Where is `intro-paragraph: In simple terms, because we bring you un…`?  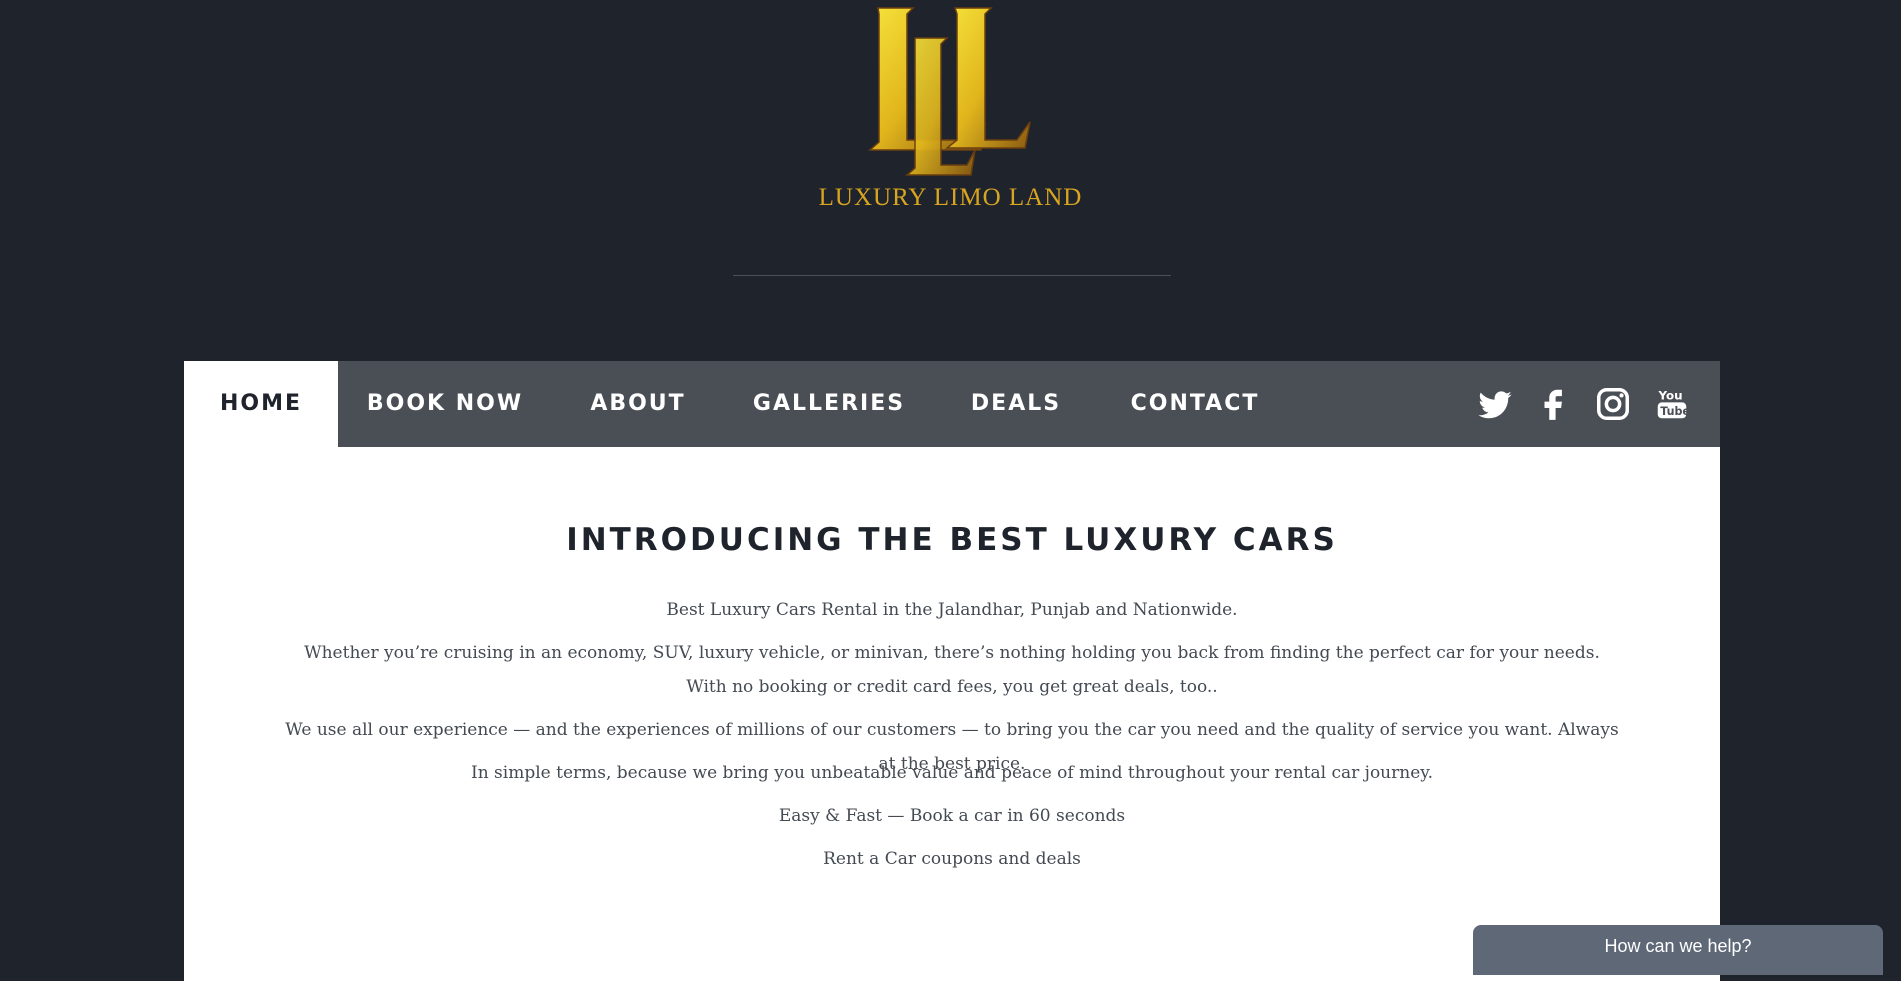 intro-paragraph: In simple terms, because we bring you un… is located at coordinates (952, 773).